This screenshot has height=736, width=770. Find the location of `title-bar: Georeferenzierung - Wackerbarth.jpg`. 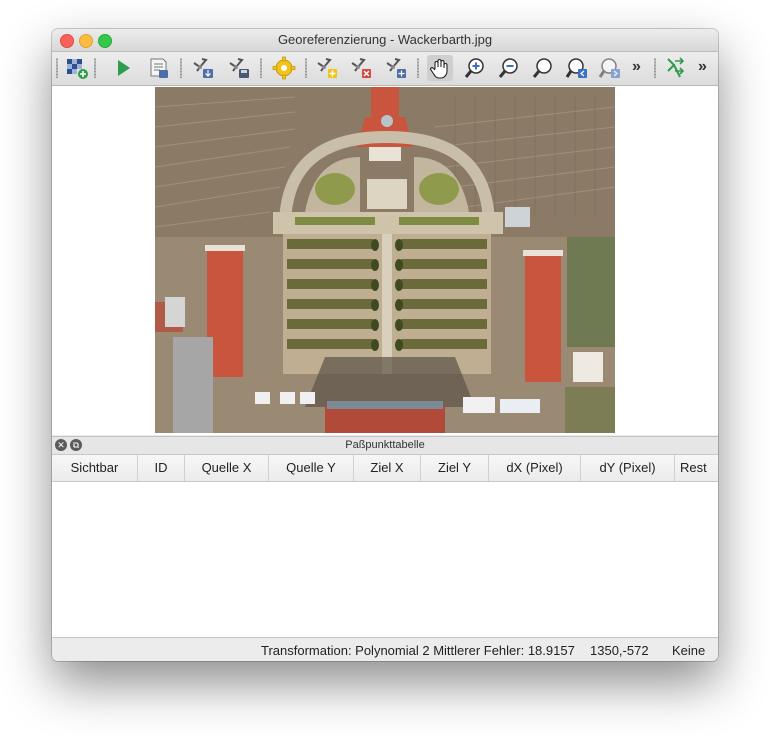

title-bar: Georeferenzierung - Wackerbarth.jpg is located at coordinates (385, 40).